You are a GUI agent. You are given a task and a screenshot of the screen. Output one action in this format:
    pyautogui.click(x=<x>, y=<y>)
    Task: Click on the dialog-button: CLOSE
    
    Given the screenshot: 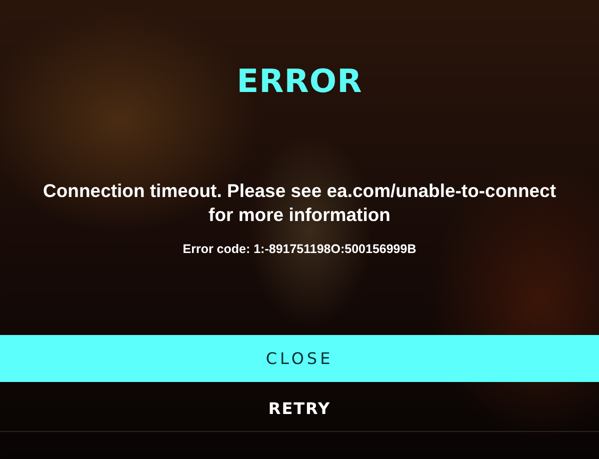 What is the action you would take?
    pyautogui.click(x=299, y=358)
    